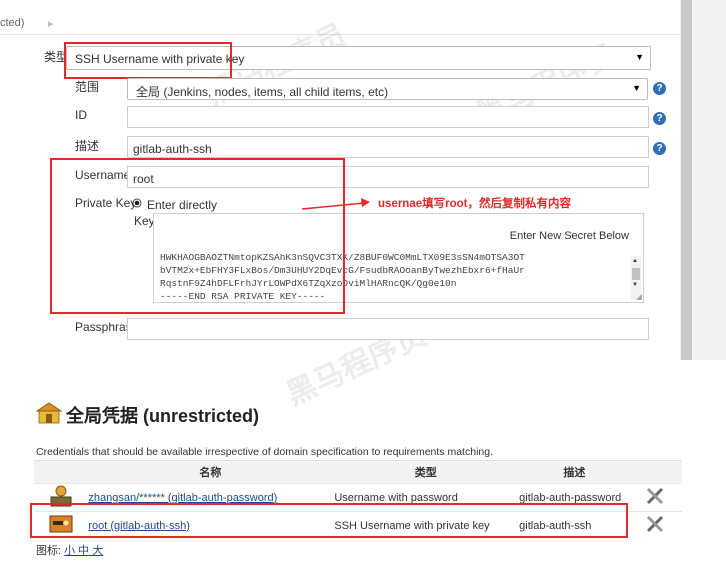 The width and height of the screenshot is (726, 576). Describe the element at coordinates (210, 472) in the screenshot. I see `column-header-name: 名称` at that location.